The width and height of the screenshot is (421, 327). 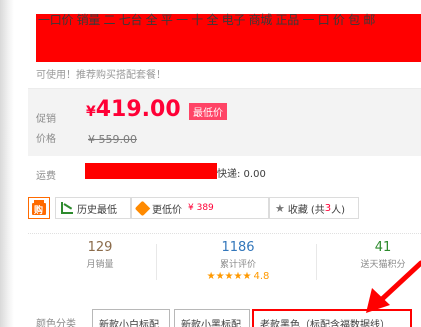 I want to click on history-lowest-label: 历史最低, so click(x=97, y=210).